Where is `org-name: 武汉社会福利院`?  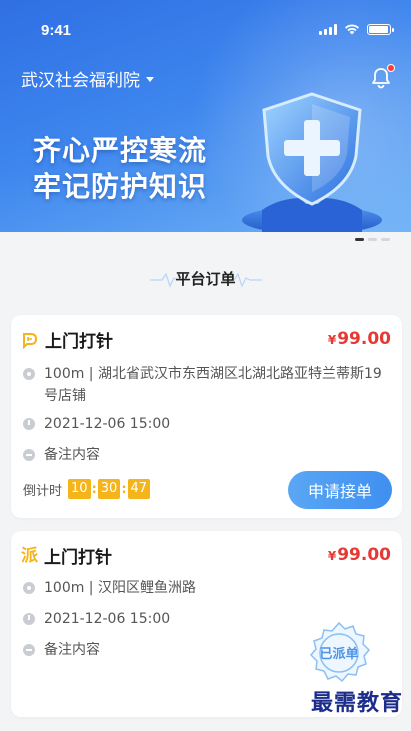 org-name: 武汉社会福利院 is located at coordinates (80, 81).